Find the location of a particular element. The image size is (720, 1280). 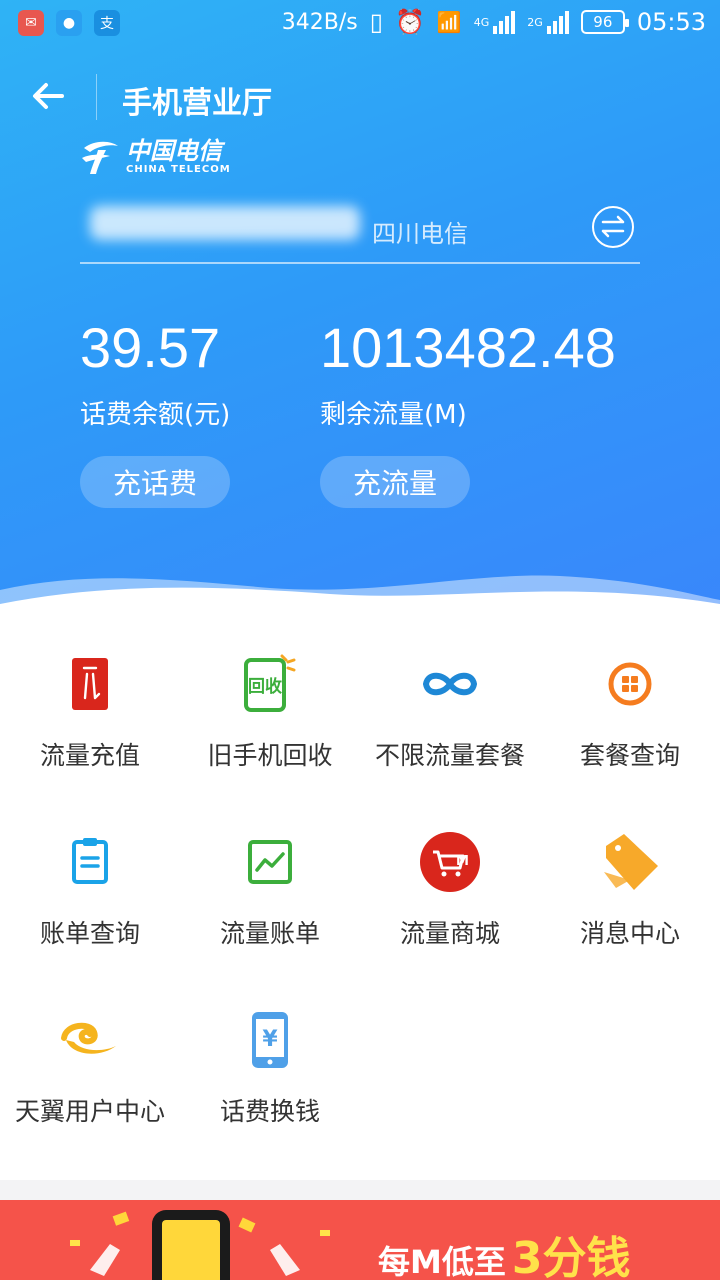

data-balance-value: 1013482.48 is located at coordinates (468, 347).